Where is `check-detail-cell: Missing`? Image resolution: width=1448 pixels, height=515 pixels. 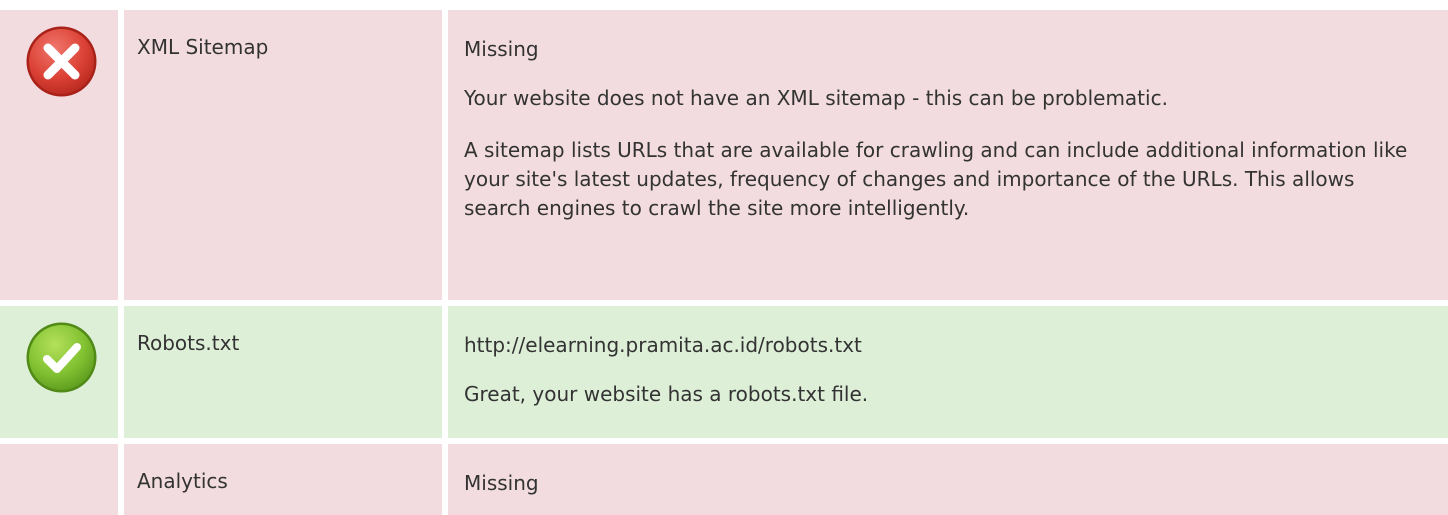
check-detail-cell: Missing is located at coordinates (948, 479).